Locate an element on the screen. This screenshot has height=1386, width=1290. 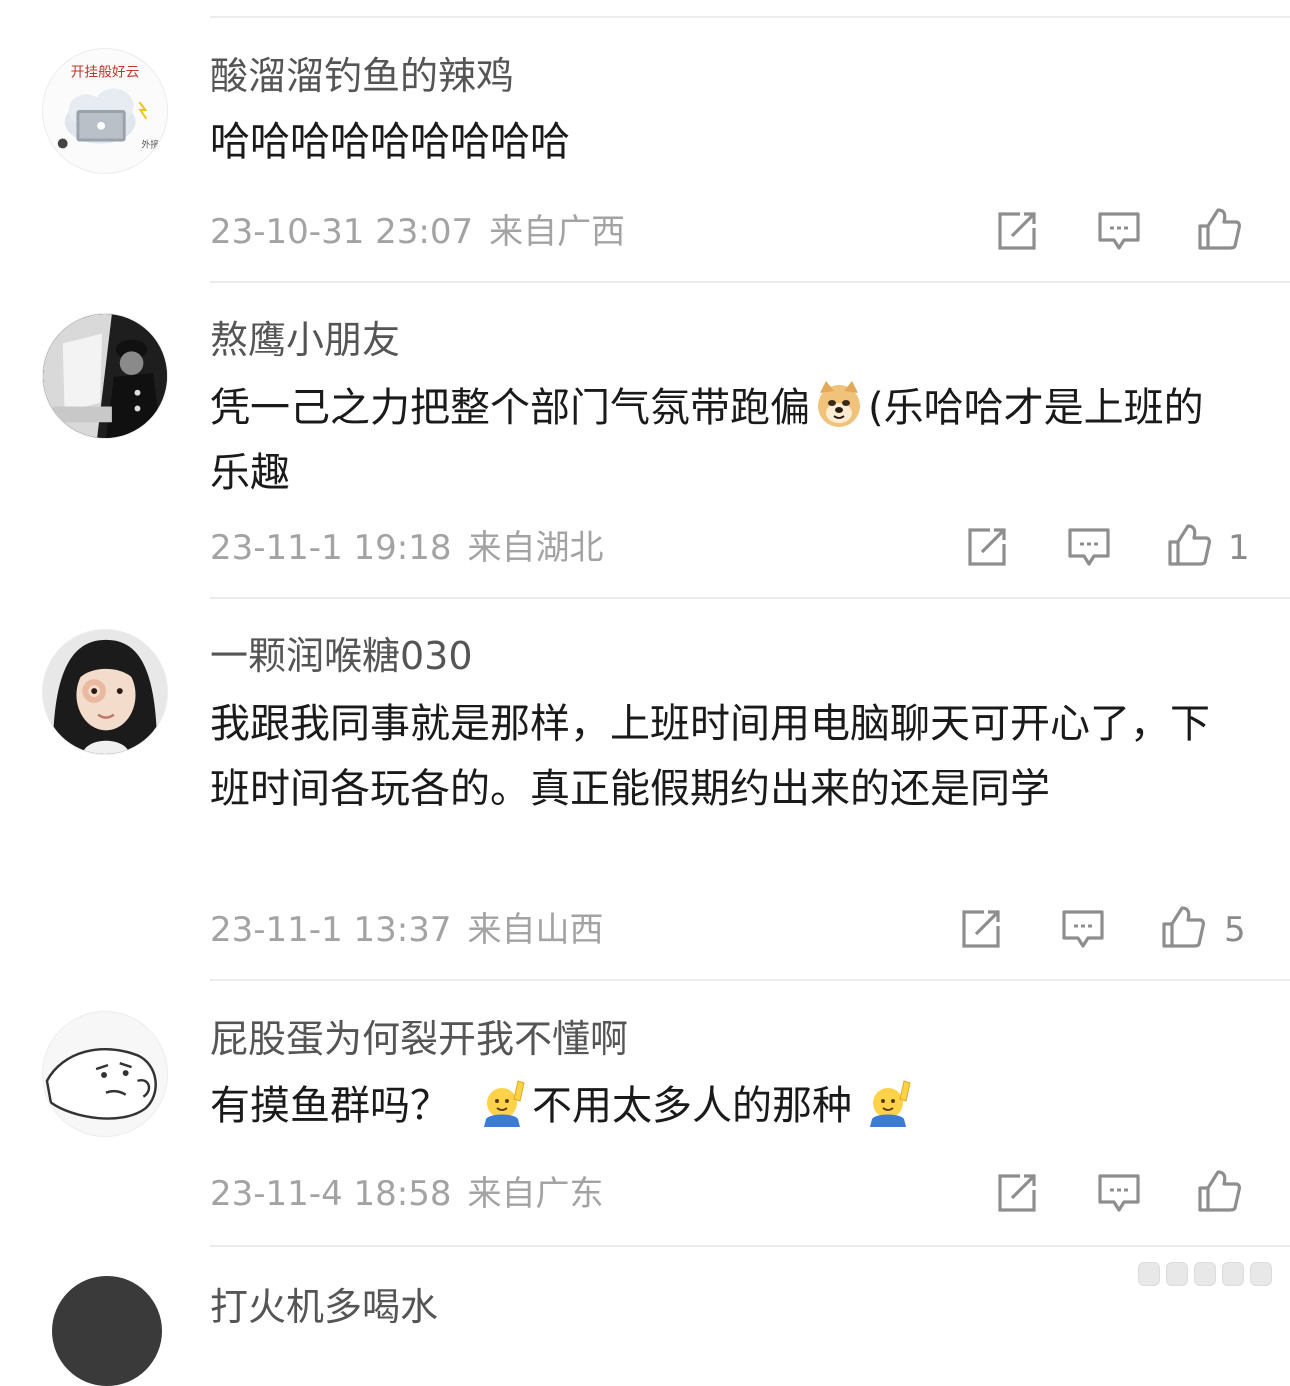
timestamp: 23-10-31 23:07 is located at coordinates (342, 232).